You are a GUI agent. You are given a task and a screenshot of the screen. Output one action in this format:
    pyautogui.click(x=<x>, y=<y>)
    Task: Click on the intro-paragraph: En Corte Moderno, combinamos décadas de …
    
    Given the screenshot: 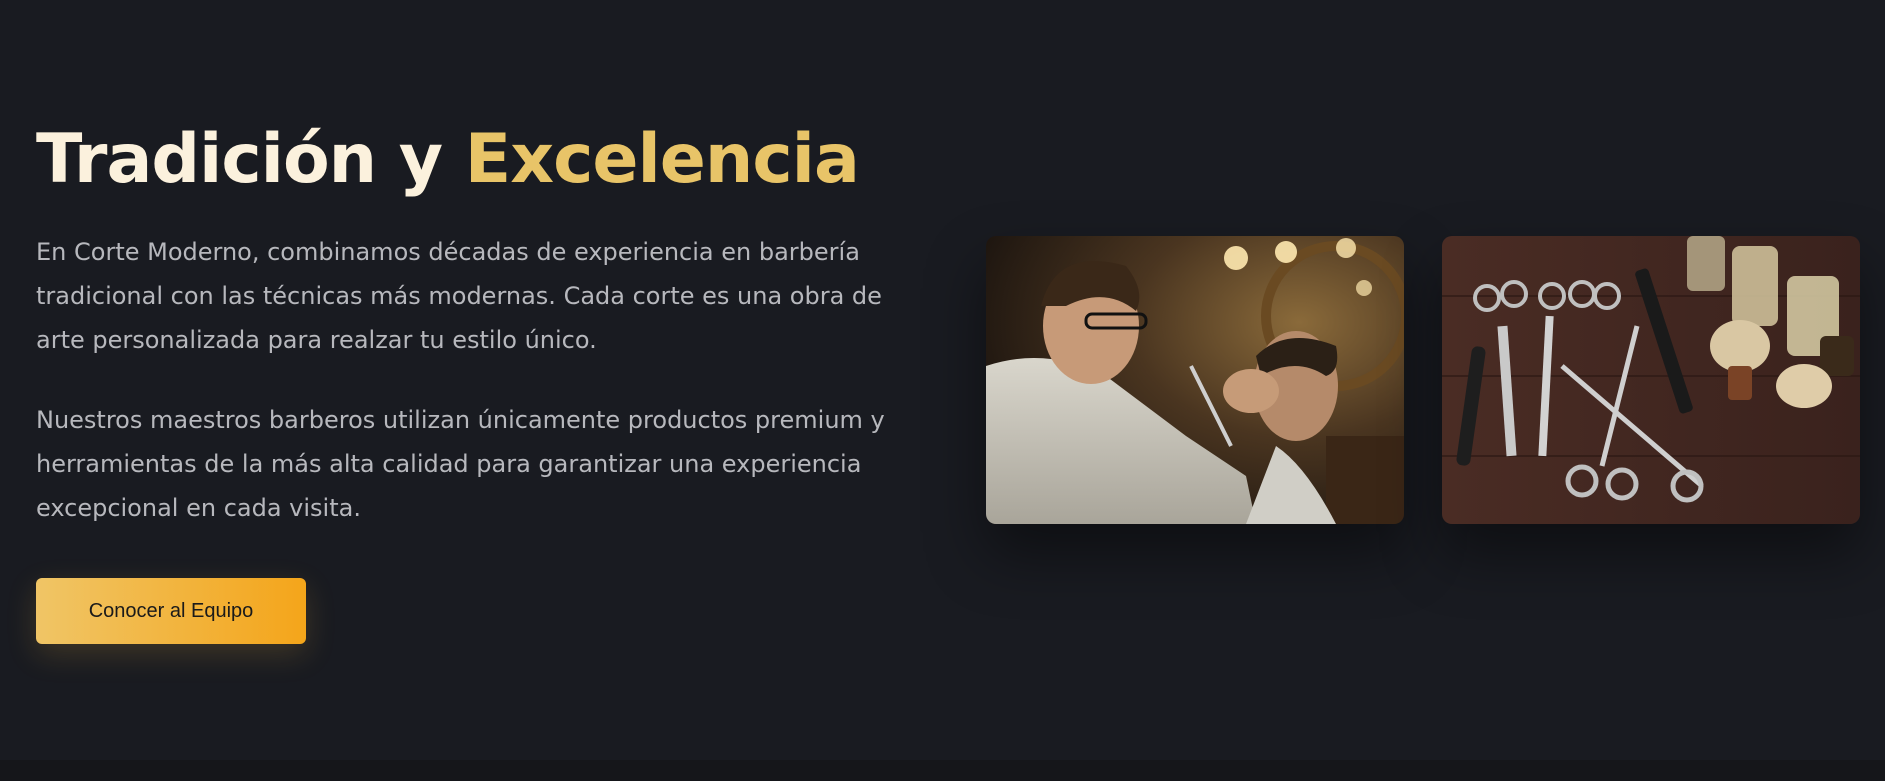 What is the action you would take?
    pyautogui.click(x=459, y=296)
    